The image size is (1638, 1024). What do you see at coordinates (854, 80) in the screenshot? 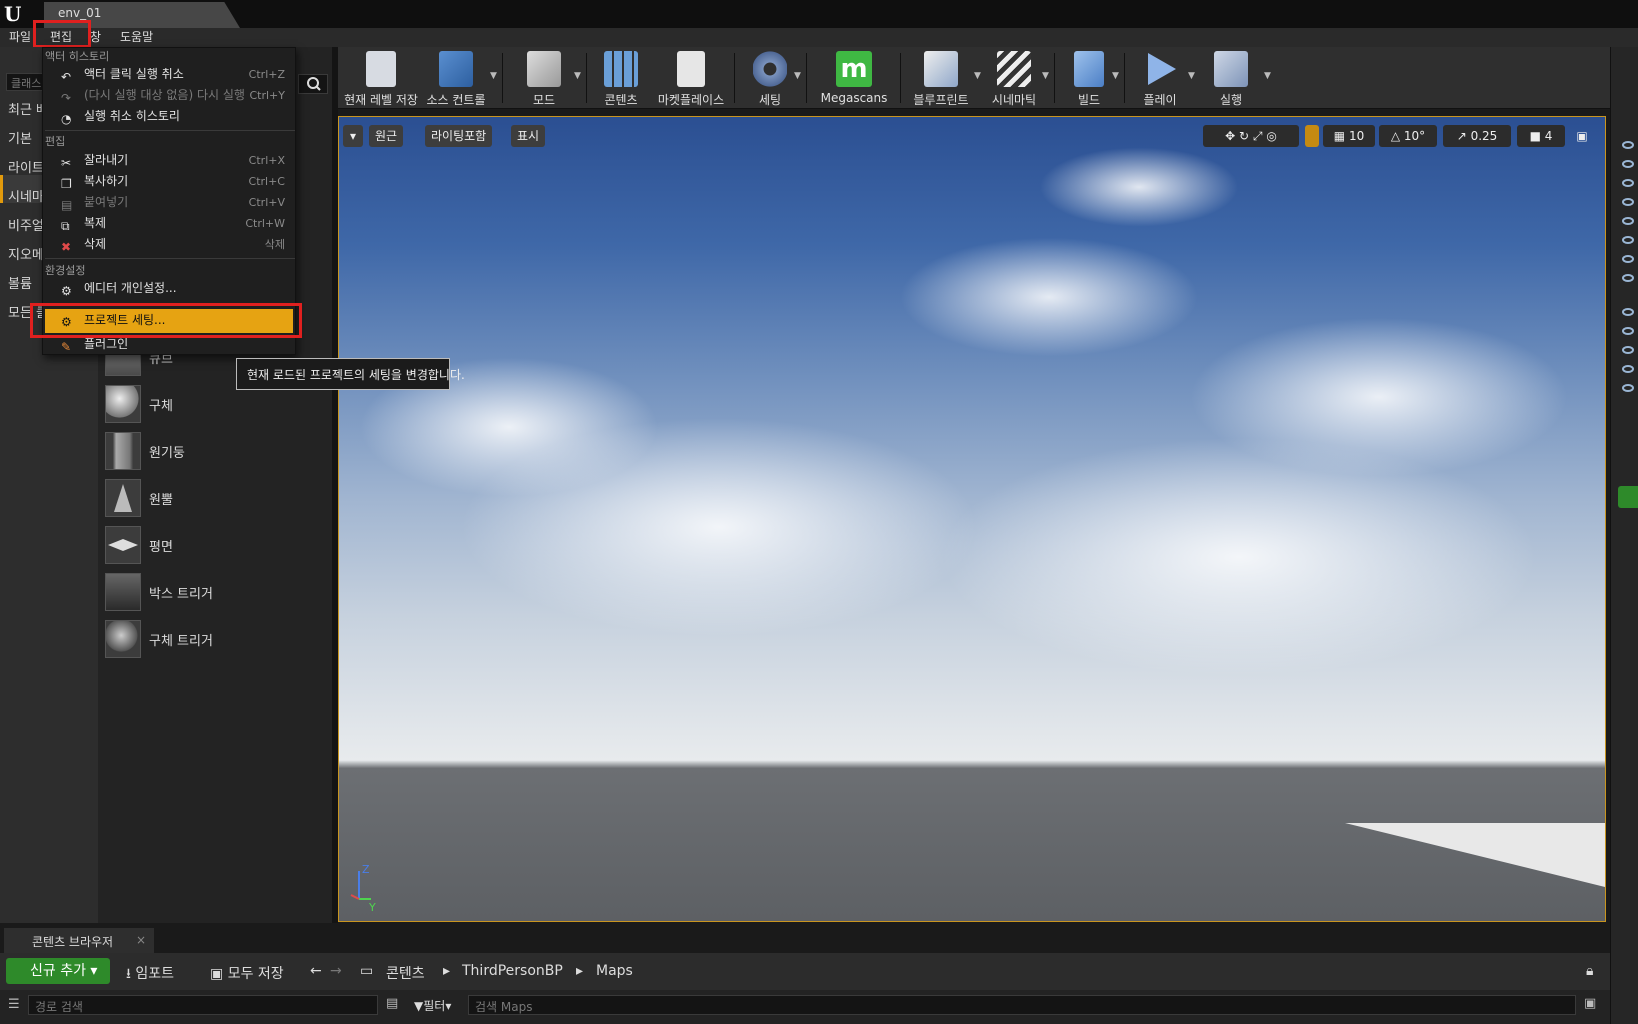
I see `megascans-button: m Megascans` at bounding box center [854, 80].